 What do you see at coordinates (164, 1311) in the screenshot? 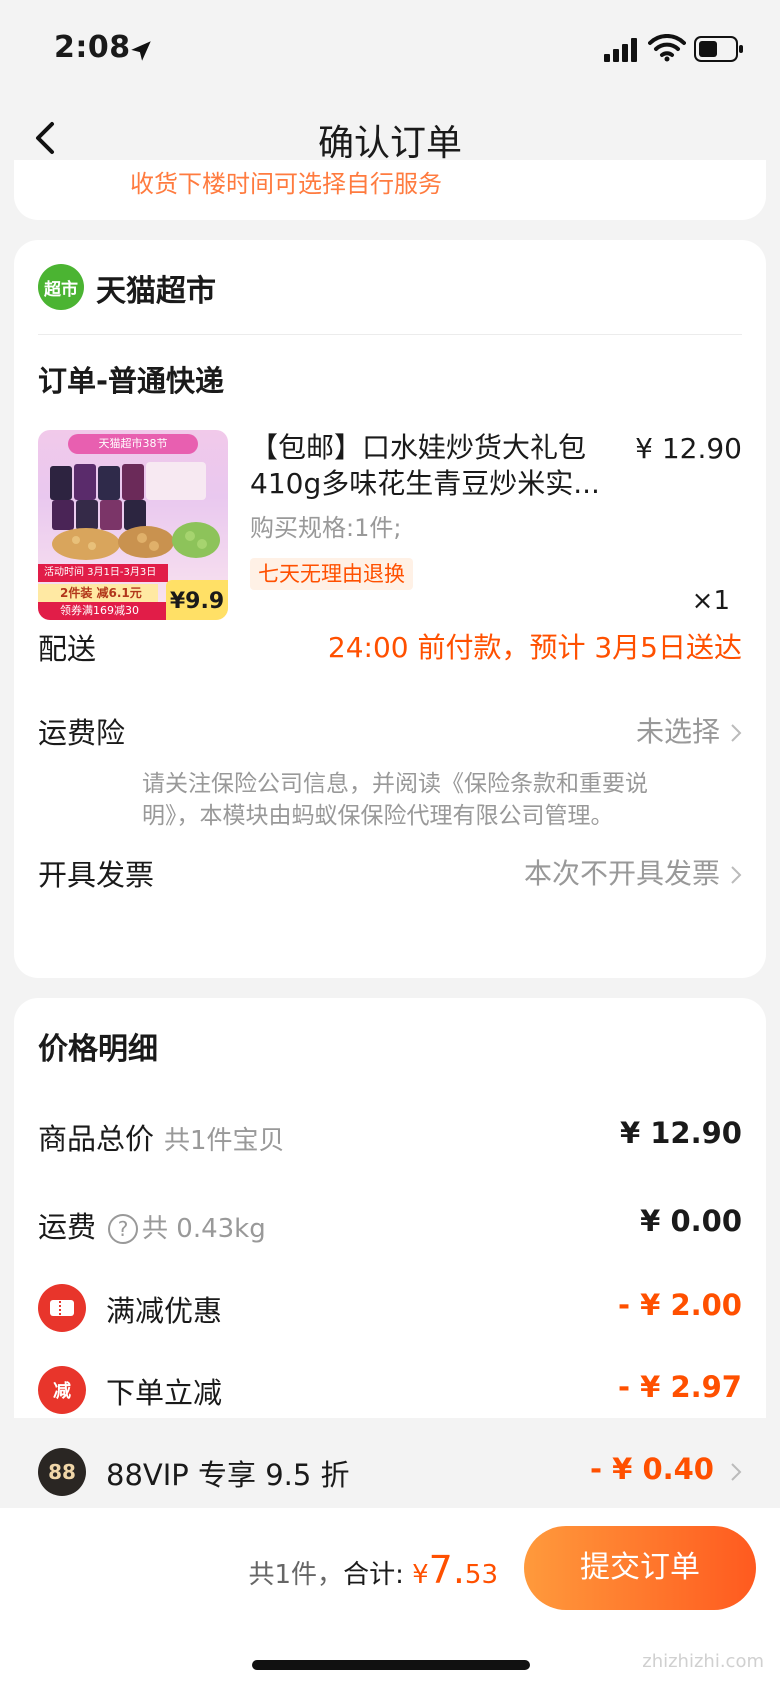
I see `full-reduction-label: 满减优惠` at bounding box center [164, 1311].